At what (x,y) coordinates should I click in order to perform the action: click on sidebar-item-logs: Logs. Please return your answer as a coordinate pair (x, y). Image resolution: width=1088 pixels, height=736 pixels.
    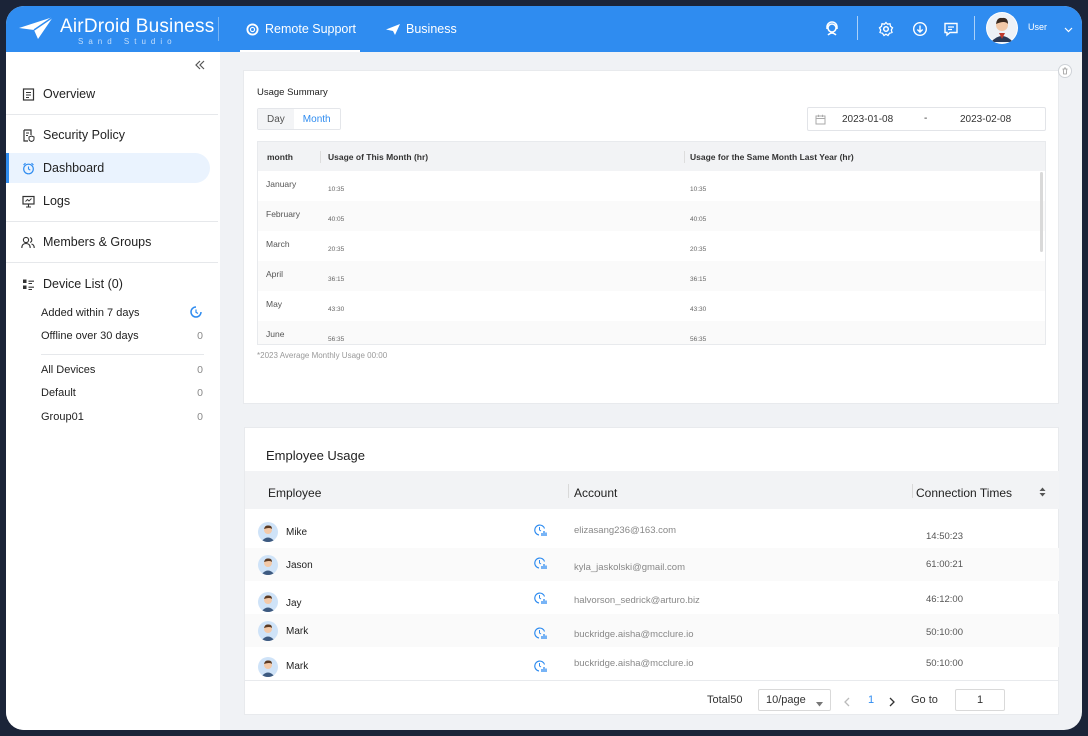
    Looking at the image, I should click on (113, 201).